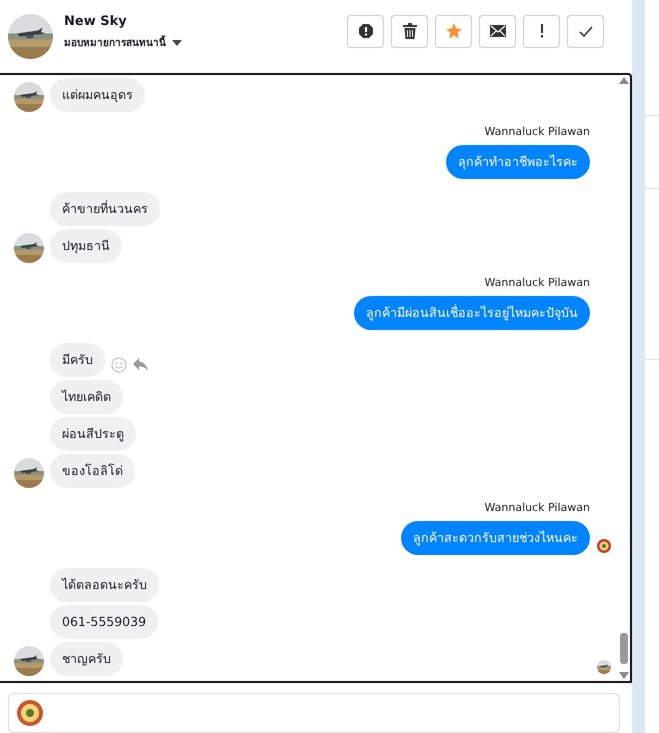 The image size is (659, 733). I want to click on scroll-up-icon, so click(624, 80).